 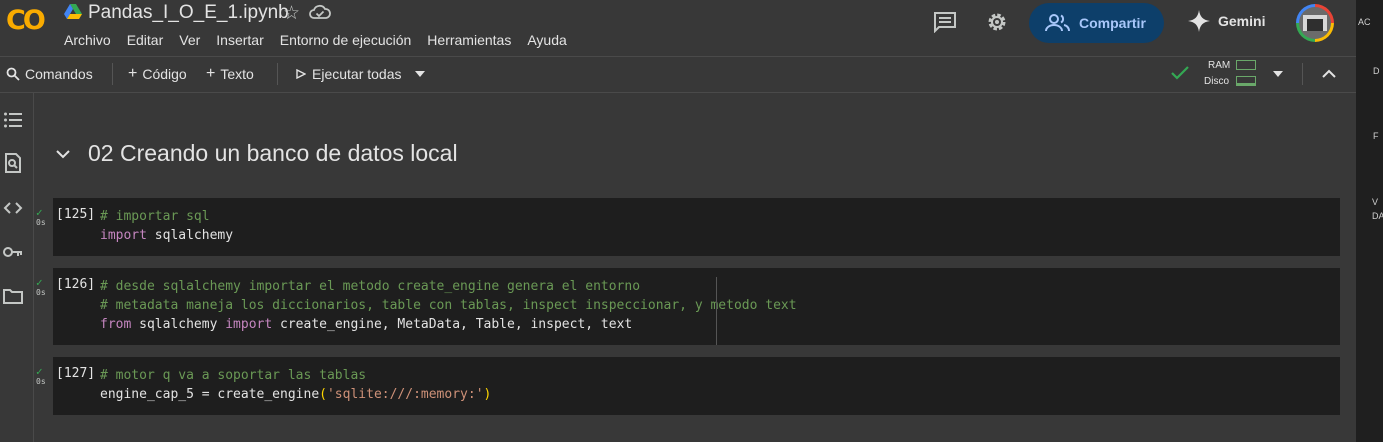 I want to click on add-text-button: + Texto, so click(x=230, y=74).